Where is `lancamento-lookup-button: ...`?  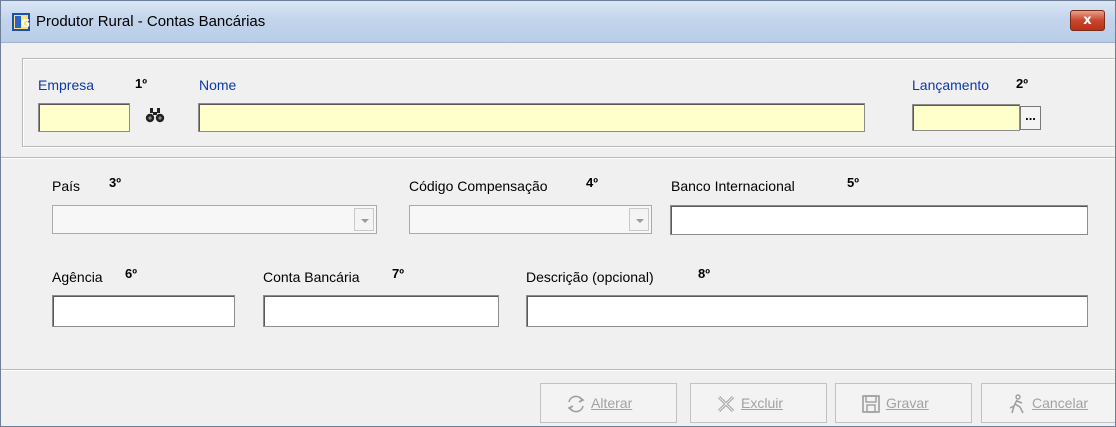 lancamento-lookup-button: ... is located at coordinates (1030, 118).